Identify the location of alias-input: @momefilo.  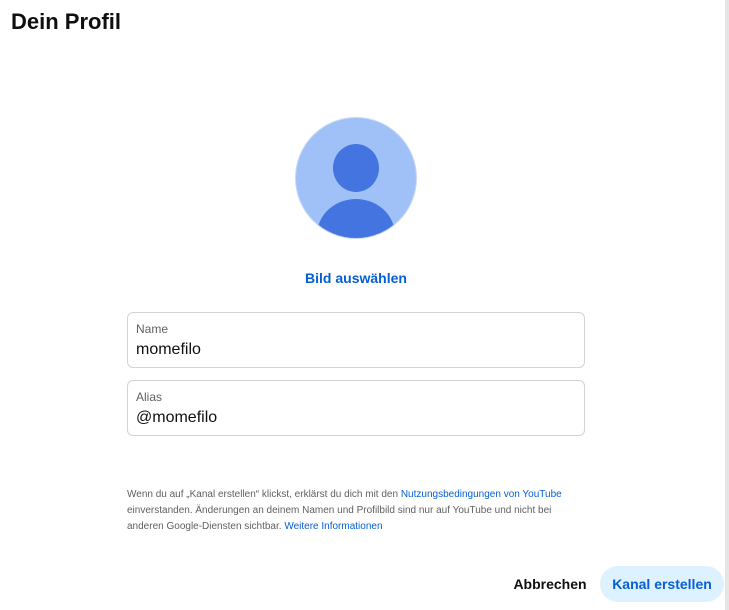
(176, 418).